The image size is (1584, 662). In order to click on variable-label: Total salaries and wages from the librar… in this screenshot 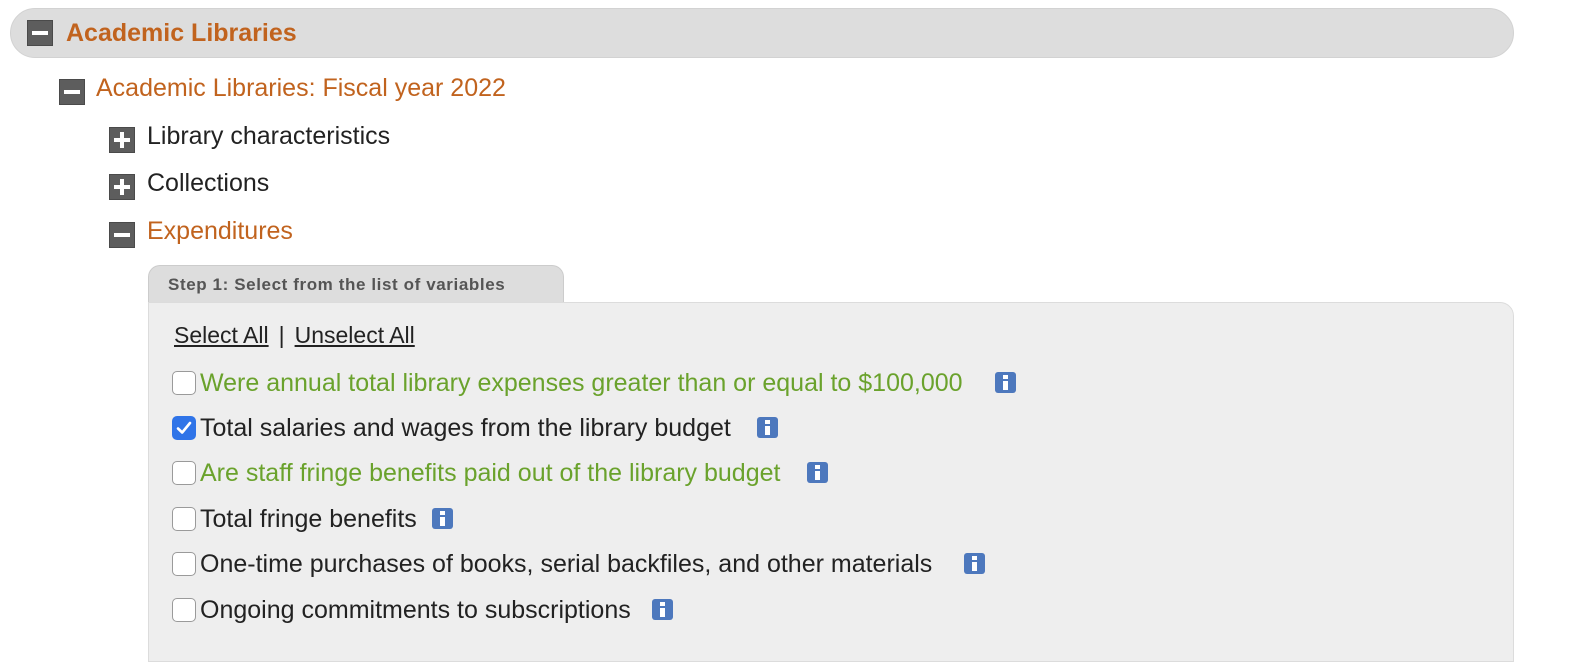, I will do `click(465, 428)`.